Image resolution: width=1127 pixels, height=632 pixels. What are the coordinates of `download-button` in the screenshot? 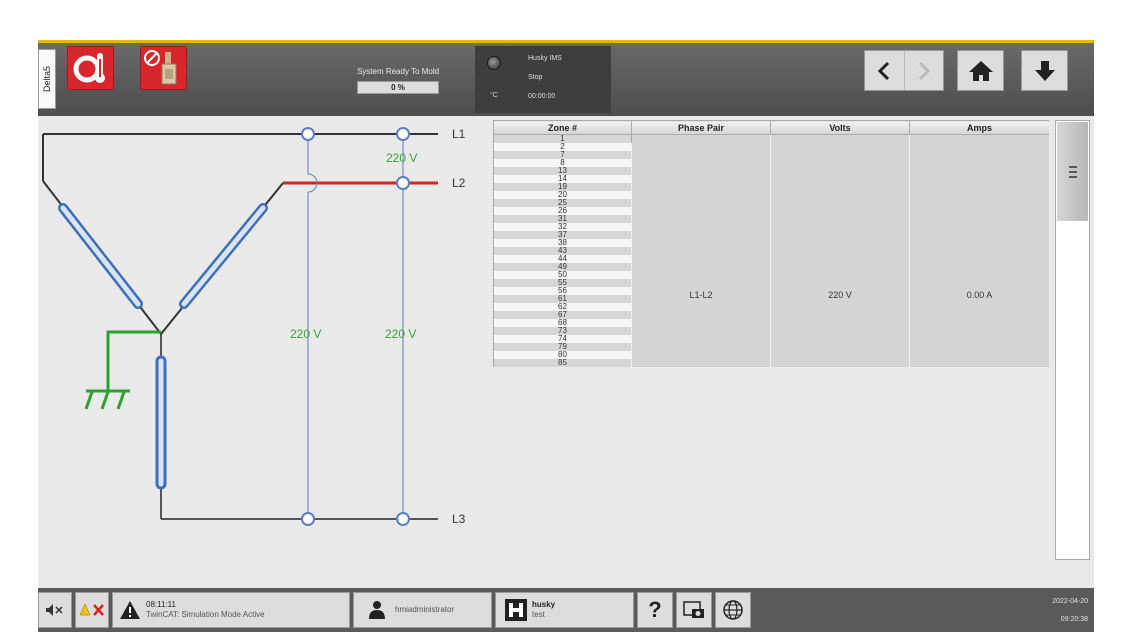 It's located at (1044, 70).